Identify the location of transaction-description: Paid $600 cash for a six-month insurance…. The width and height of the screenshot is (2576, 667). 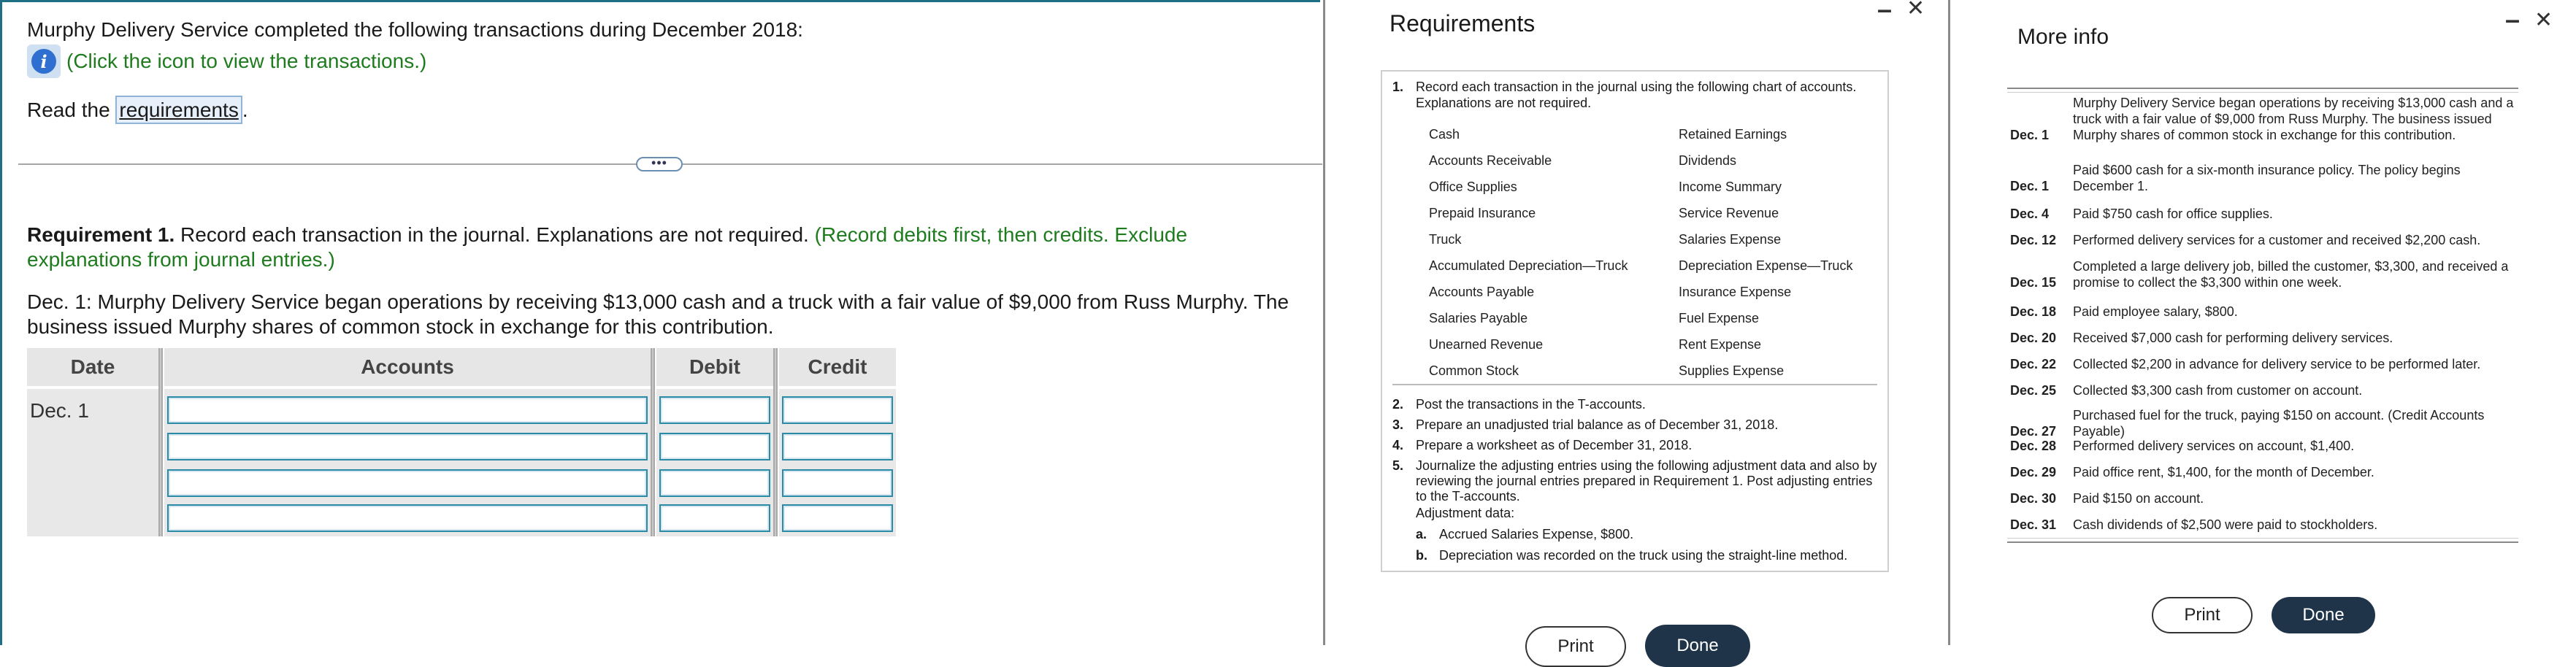
(2267, 178).